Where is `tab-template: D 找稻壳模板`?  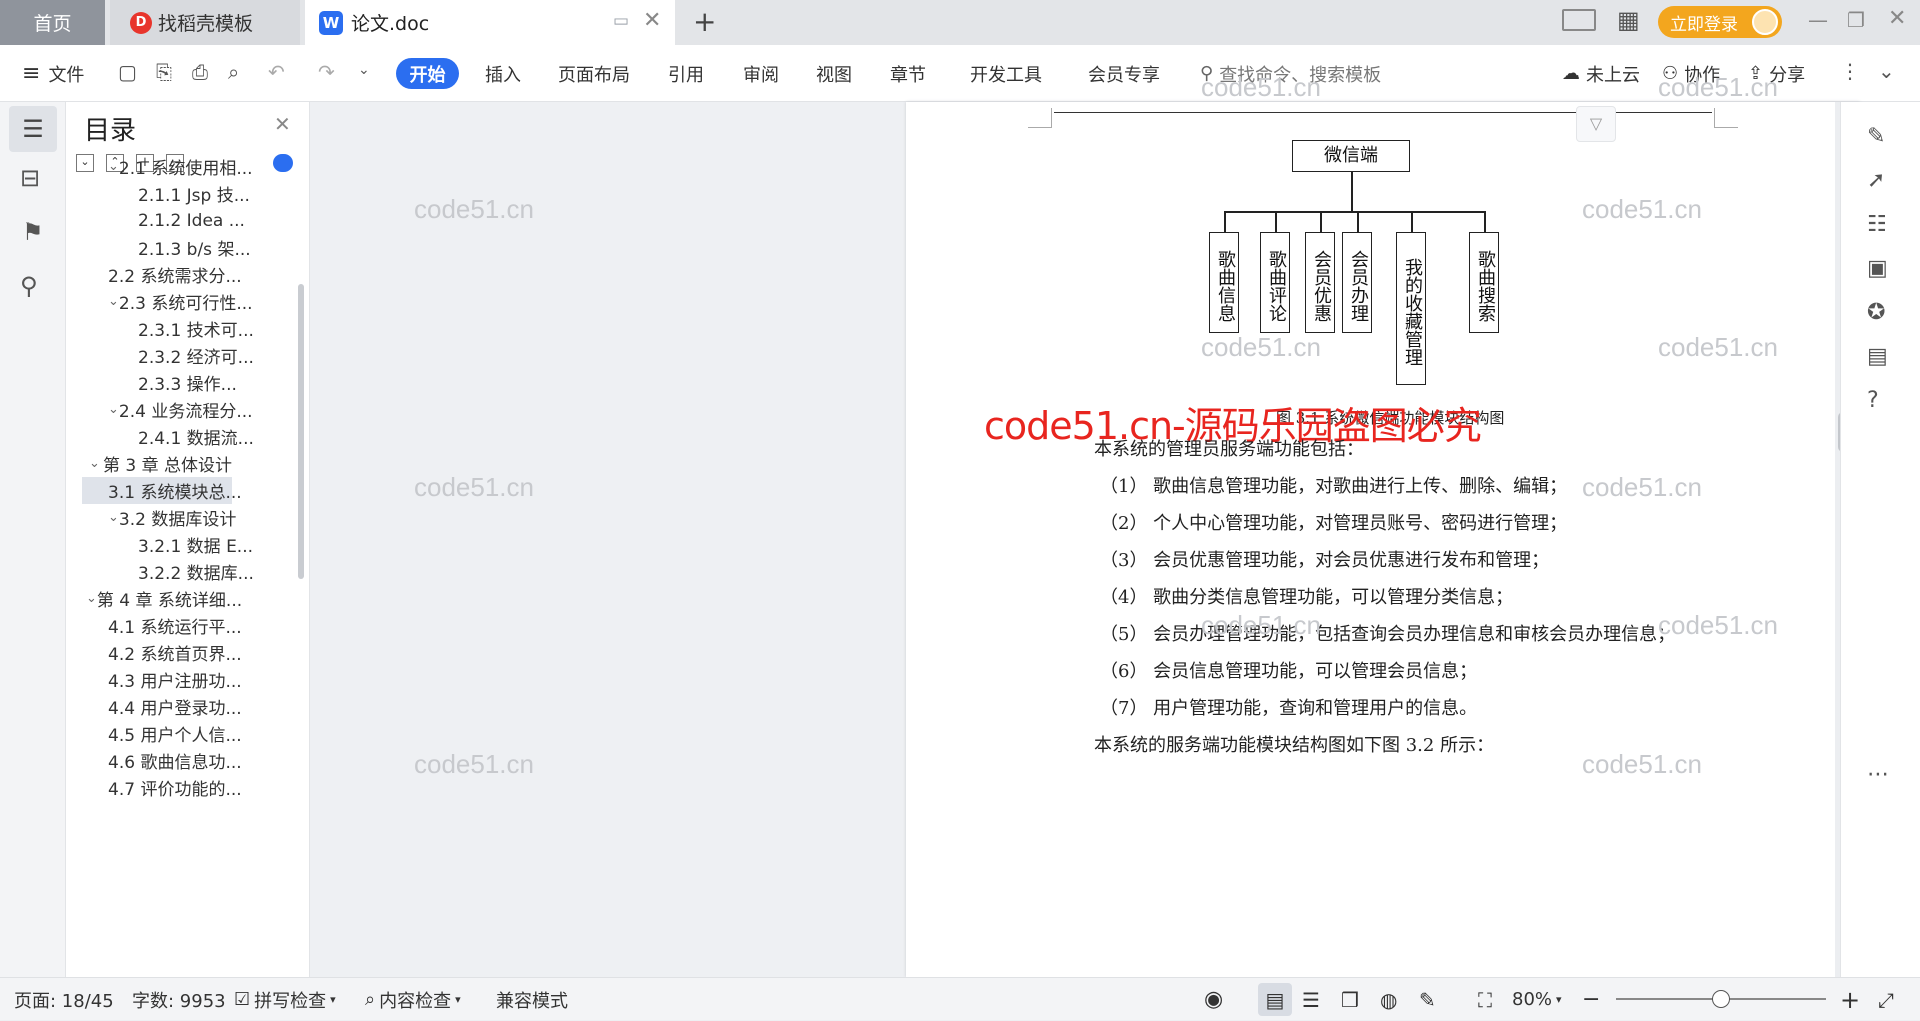
tab-template: D 找稻壳模板 is located at coordinates (205, 22).